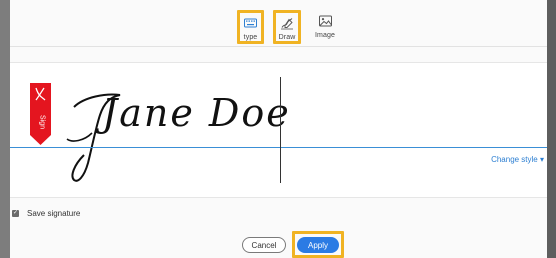 The image size is (556, 258). What do you see at coordinates (325, 35) in the screenshot?
I see `tab-image-label: Image` at bounding box center [325, 35].